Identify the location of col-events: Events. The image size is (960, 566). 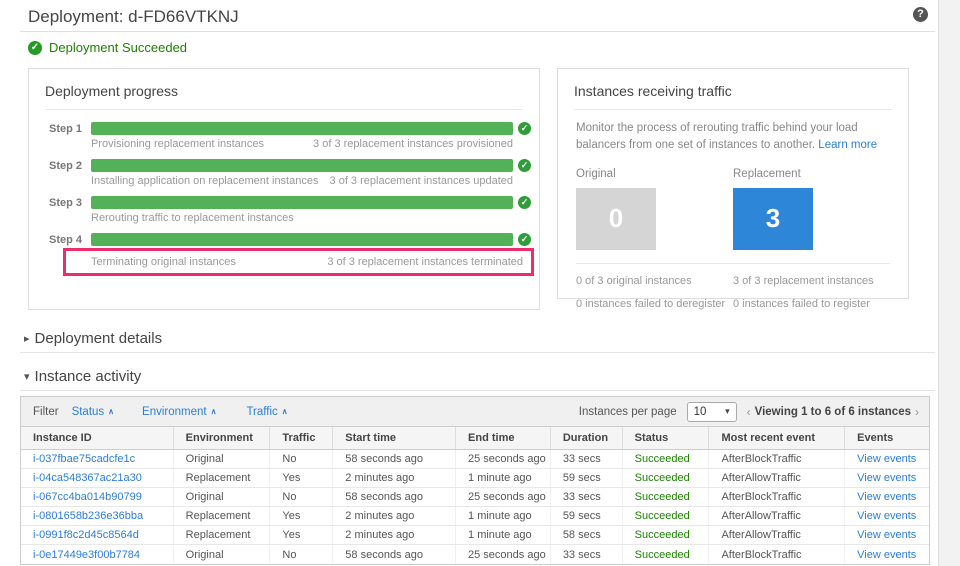
(886, 438).